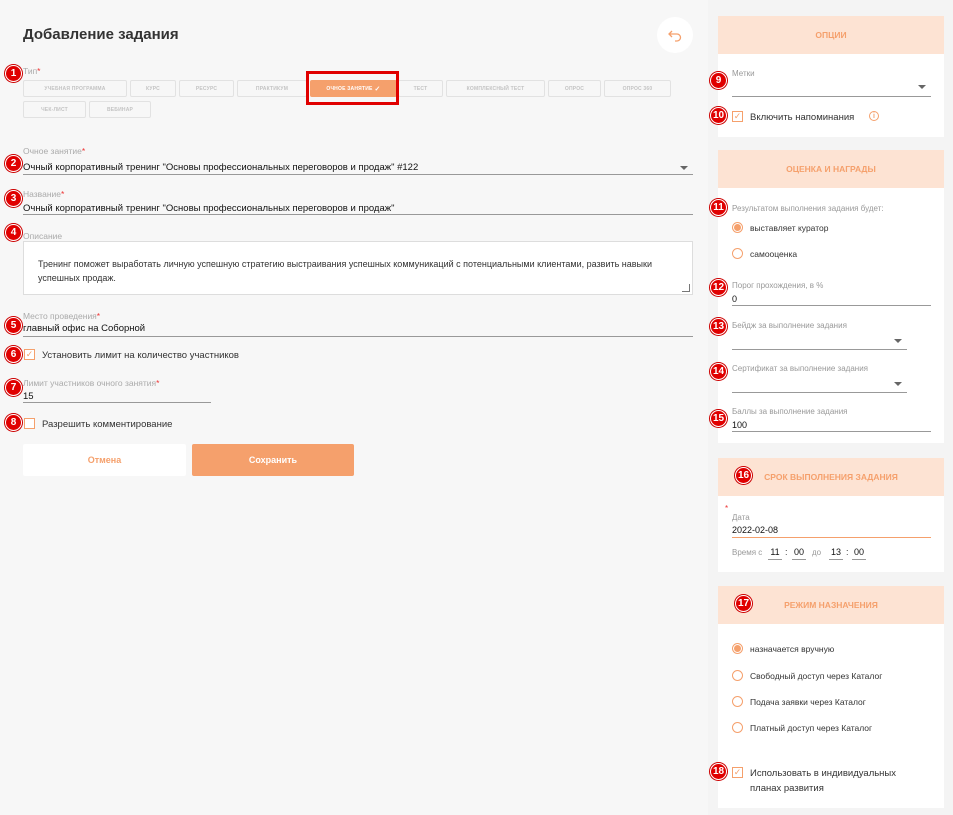 The height and width of the screenshot is (815, 953). I want to click on rating-header: Оценка и награды, so click(831, 169).